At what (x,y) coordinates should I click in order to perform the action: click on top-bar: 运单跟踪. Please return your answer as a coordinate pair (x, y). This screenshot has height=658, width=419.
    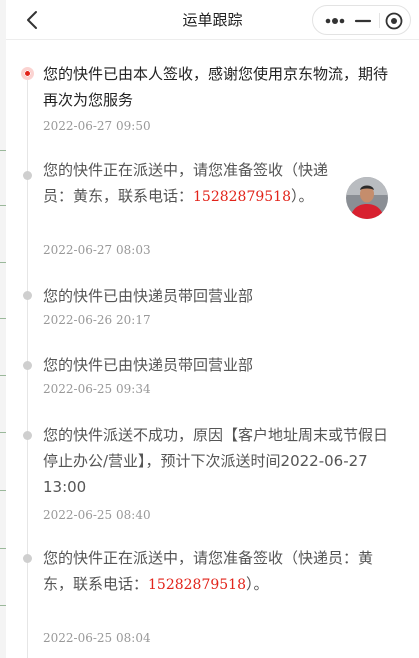
    Looking at the image, I should click on (212, 20).